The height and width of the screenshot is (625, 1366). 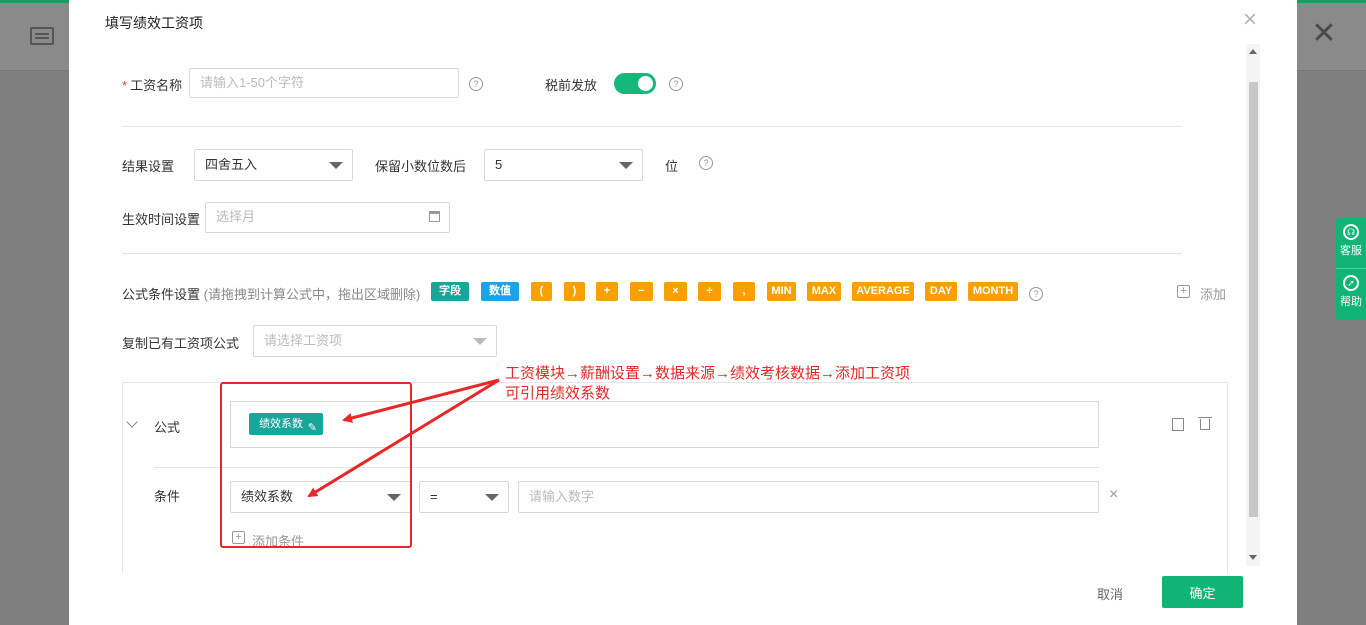 What do you see at coordinates (781, 291) in the screenshot?
I see `tag-min: MIN` at bounding box center [781, 291].